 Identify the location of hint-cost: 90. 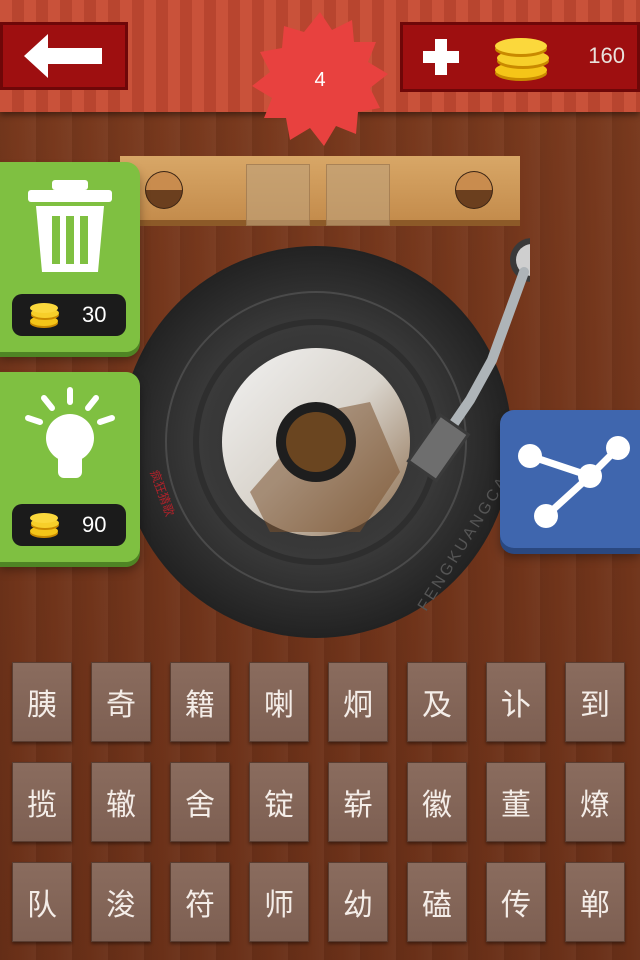
(69, 525).